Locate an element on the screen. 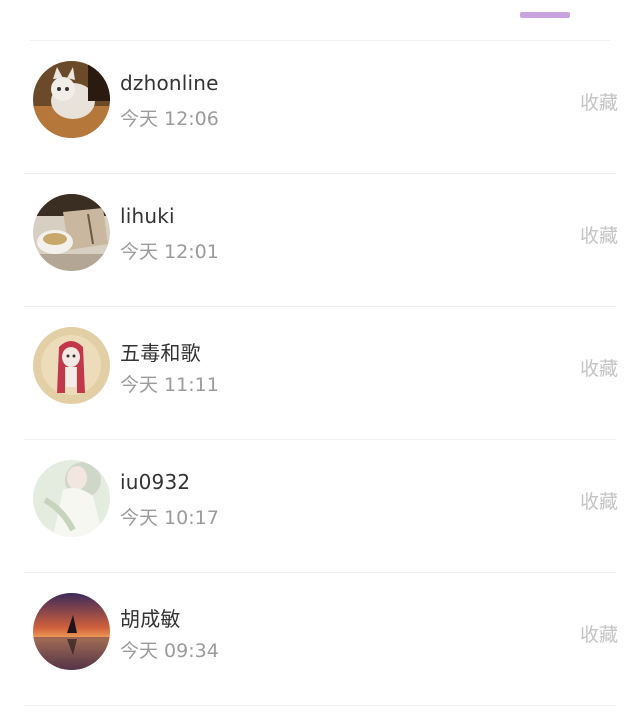  timestamp: 今天 11:11 is located at coordinates (169, 385).